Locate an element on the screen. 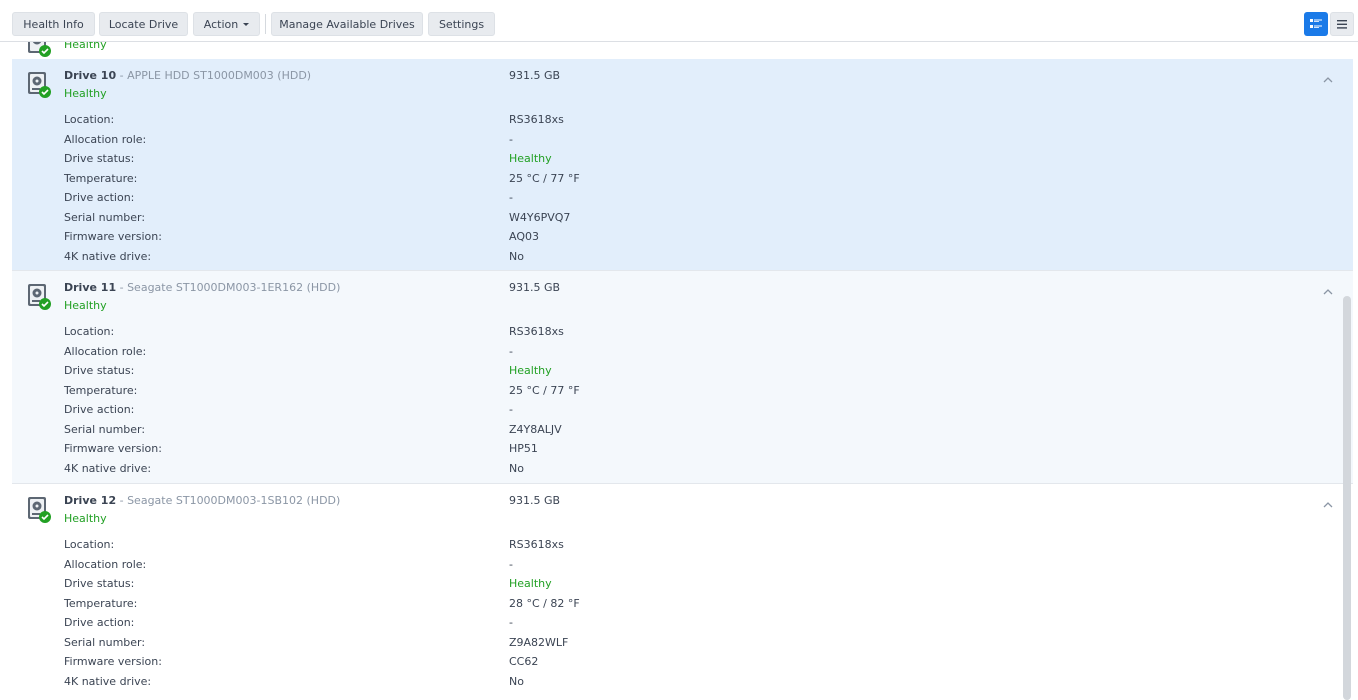 The width and height of the screenshot is (1358, 700). list-view-button is located at coordinates (1342, 24).